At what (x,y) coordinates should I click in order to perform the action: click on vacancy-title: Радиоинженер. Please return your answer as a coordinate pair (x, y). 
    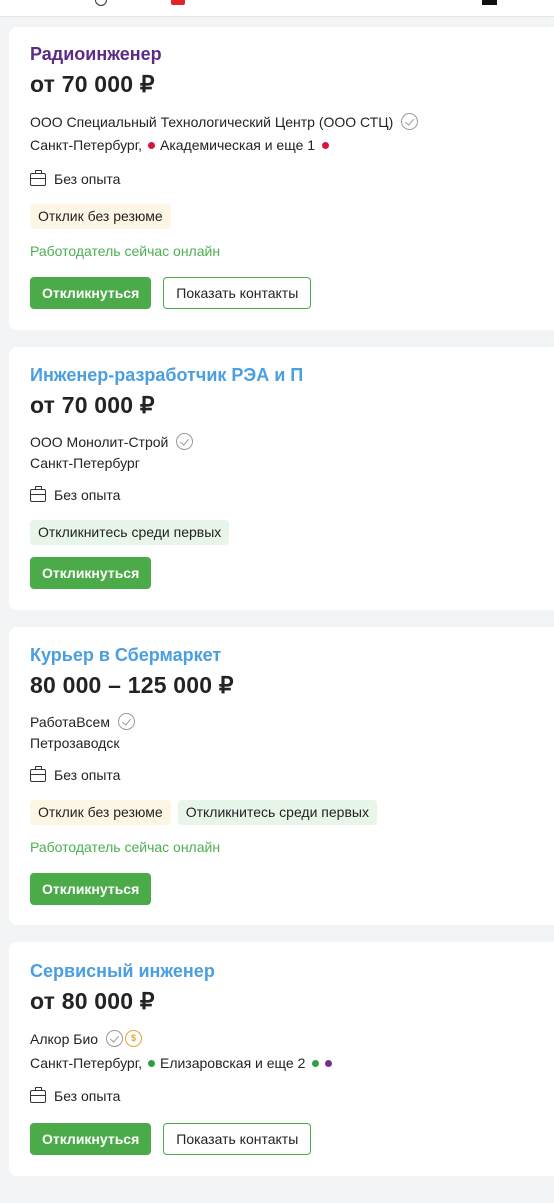
    Looking at the image, I should click on (96, 54).